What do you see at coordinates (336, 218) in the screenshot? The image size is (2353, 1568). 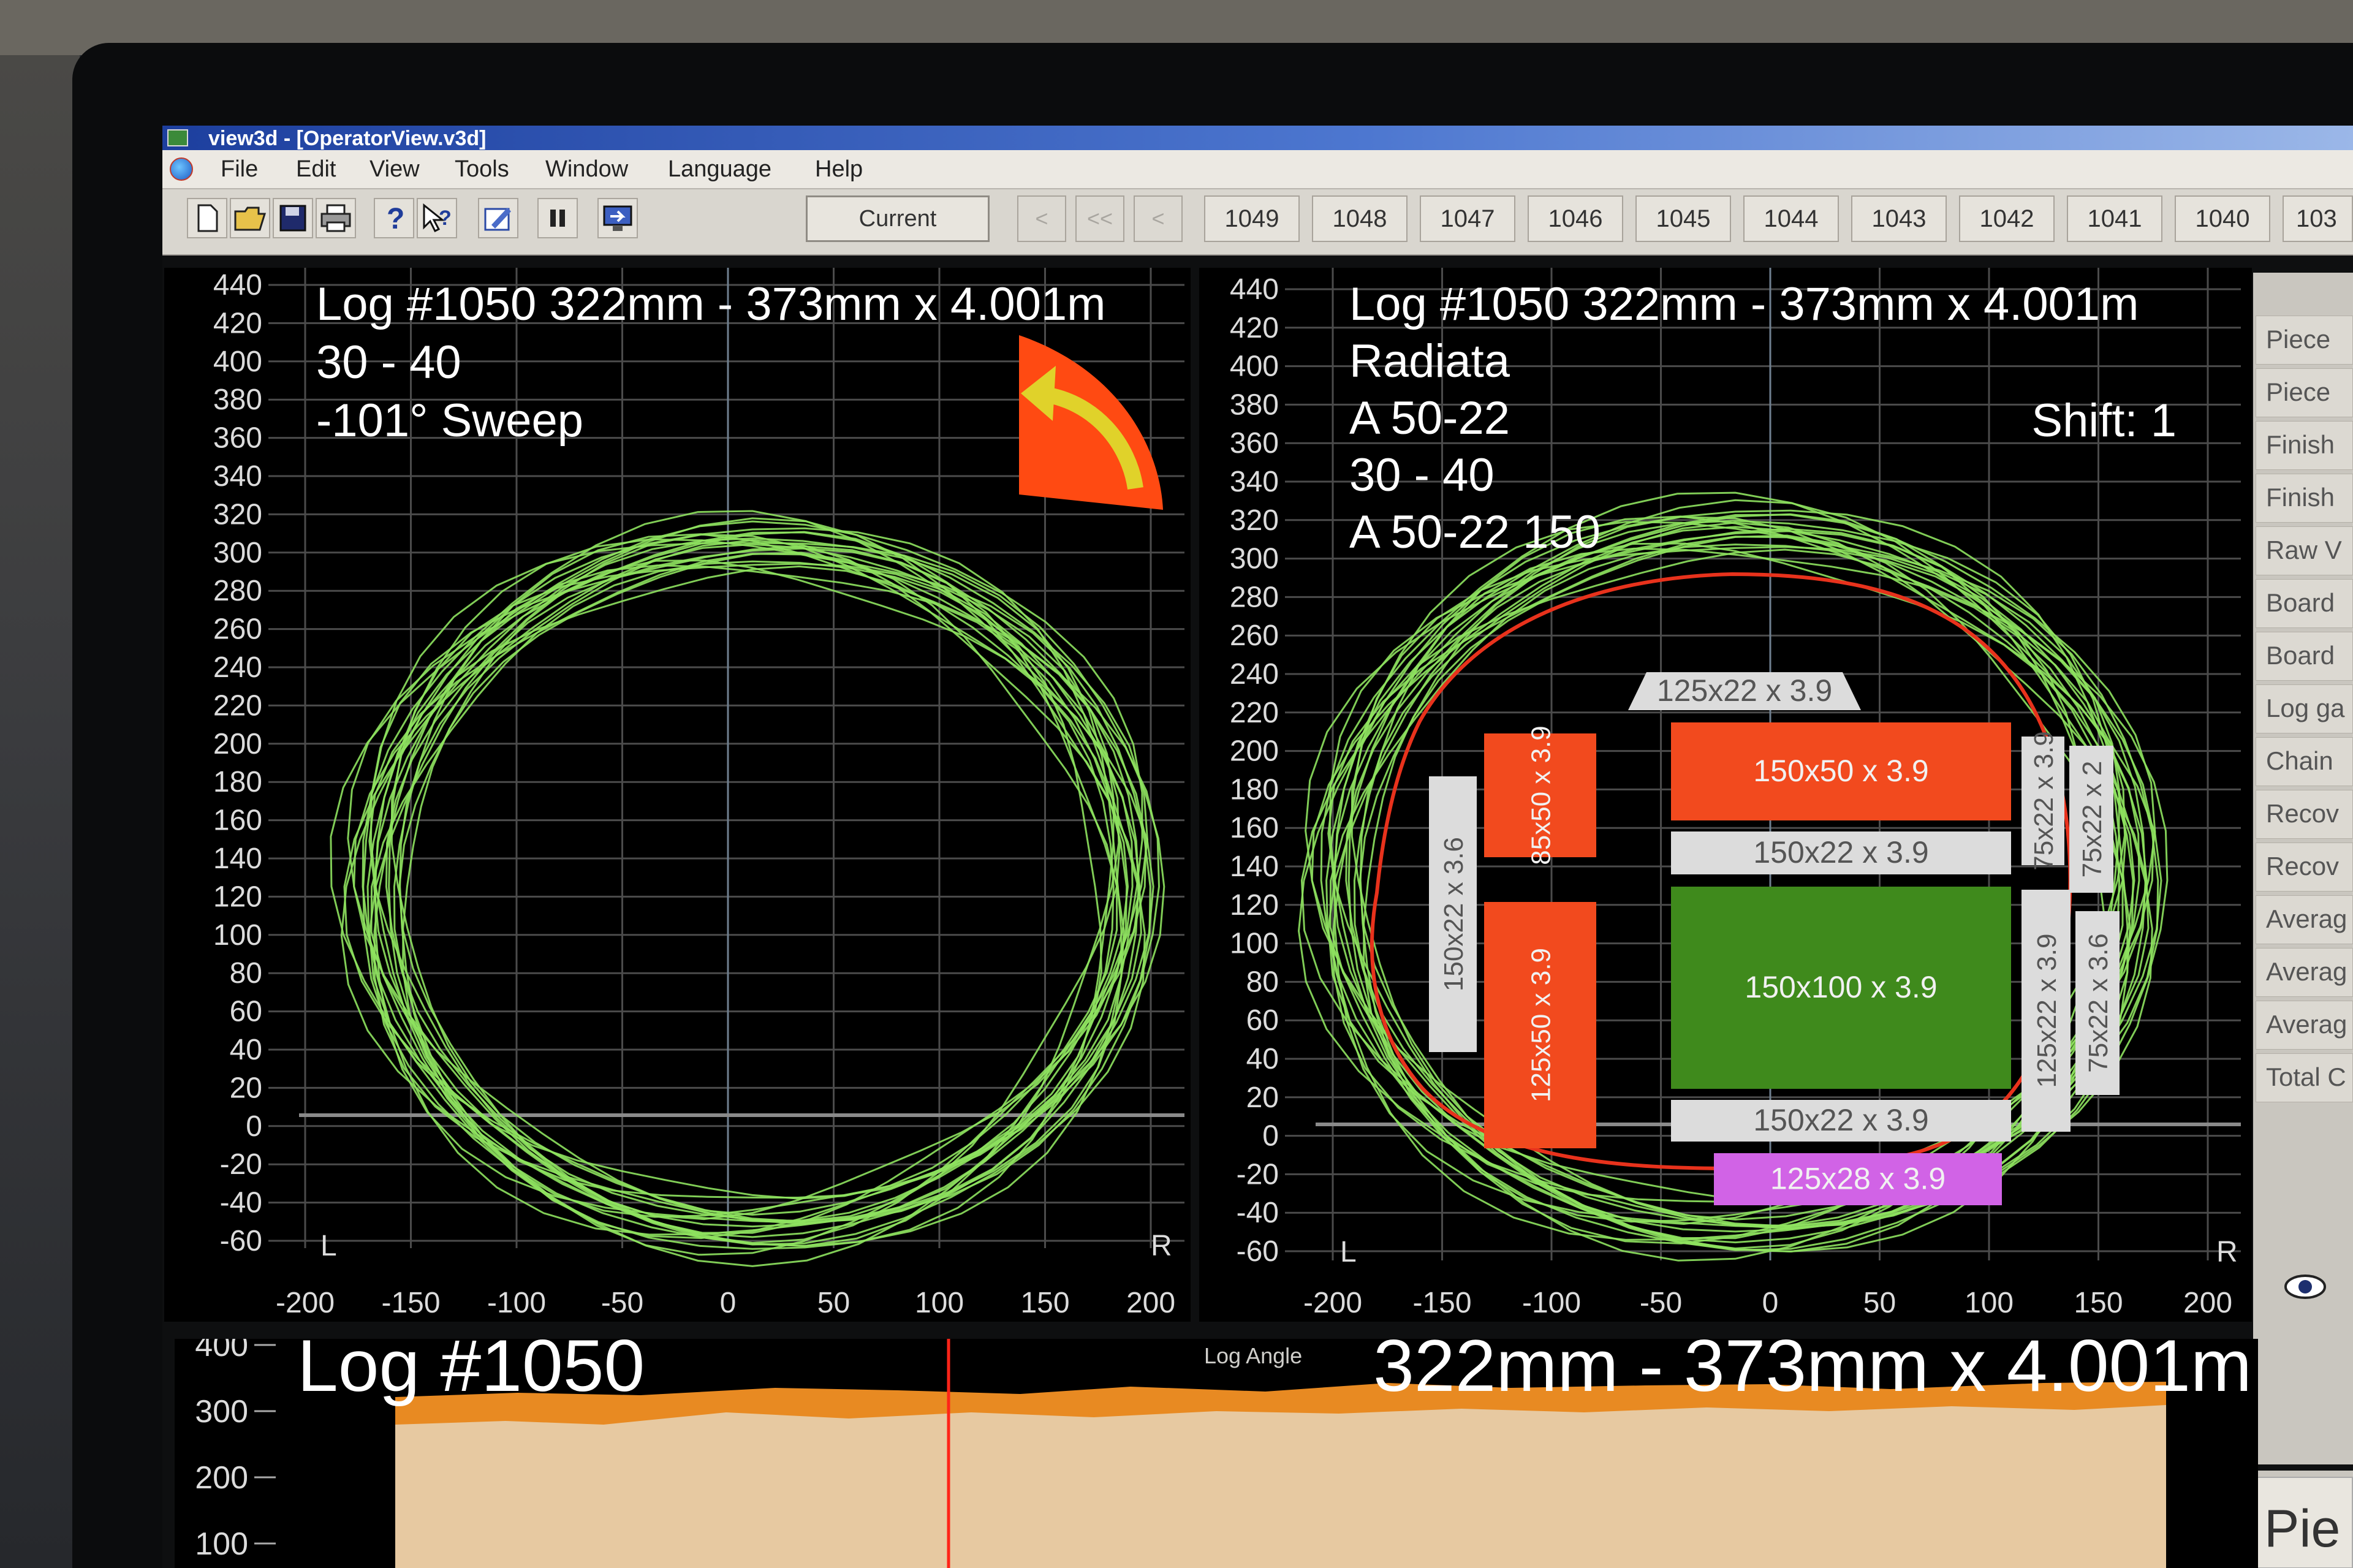 I see `print-icon` at bounding box center [336, 218].